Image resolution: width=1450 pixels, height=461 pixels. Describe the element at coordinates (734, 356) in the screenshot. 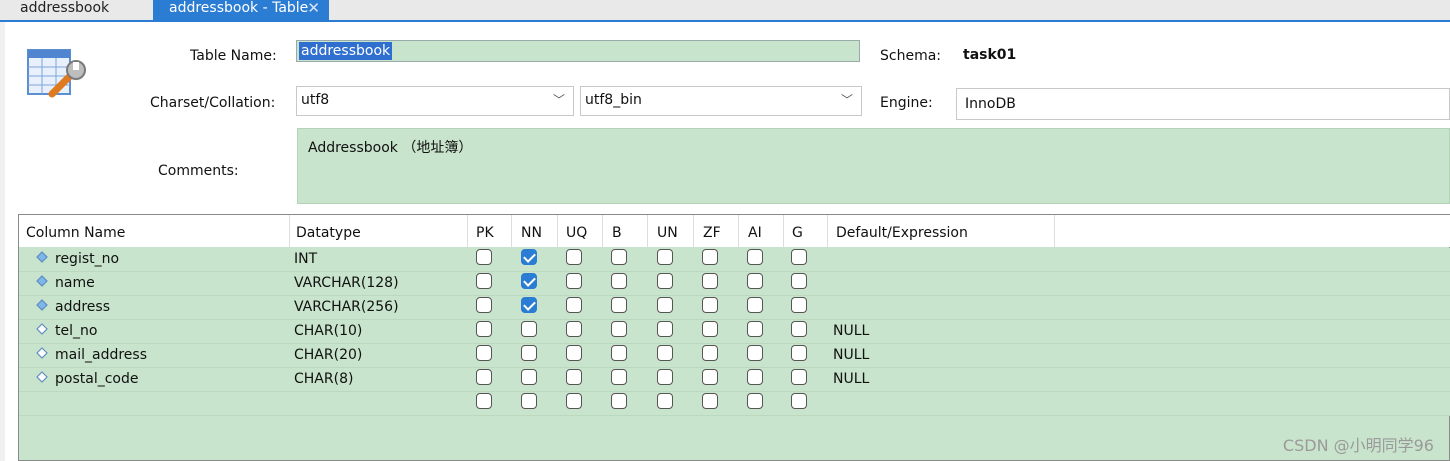

I see `table-row: mail_address CHAR(20) NULL` at that location.